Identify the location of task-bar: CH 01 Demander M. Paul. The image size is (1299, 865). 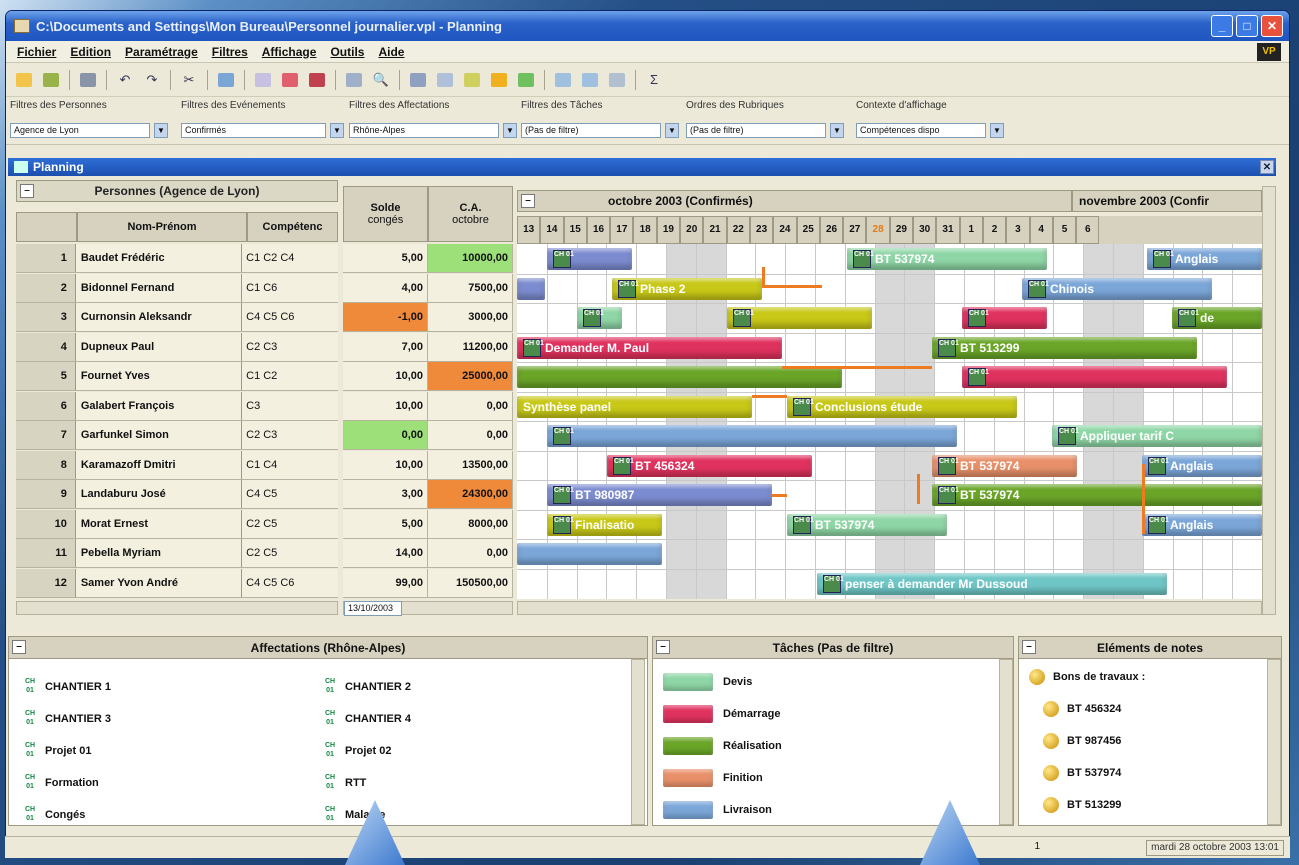
(649, 347).